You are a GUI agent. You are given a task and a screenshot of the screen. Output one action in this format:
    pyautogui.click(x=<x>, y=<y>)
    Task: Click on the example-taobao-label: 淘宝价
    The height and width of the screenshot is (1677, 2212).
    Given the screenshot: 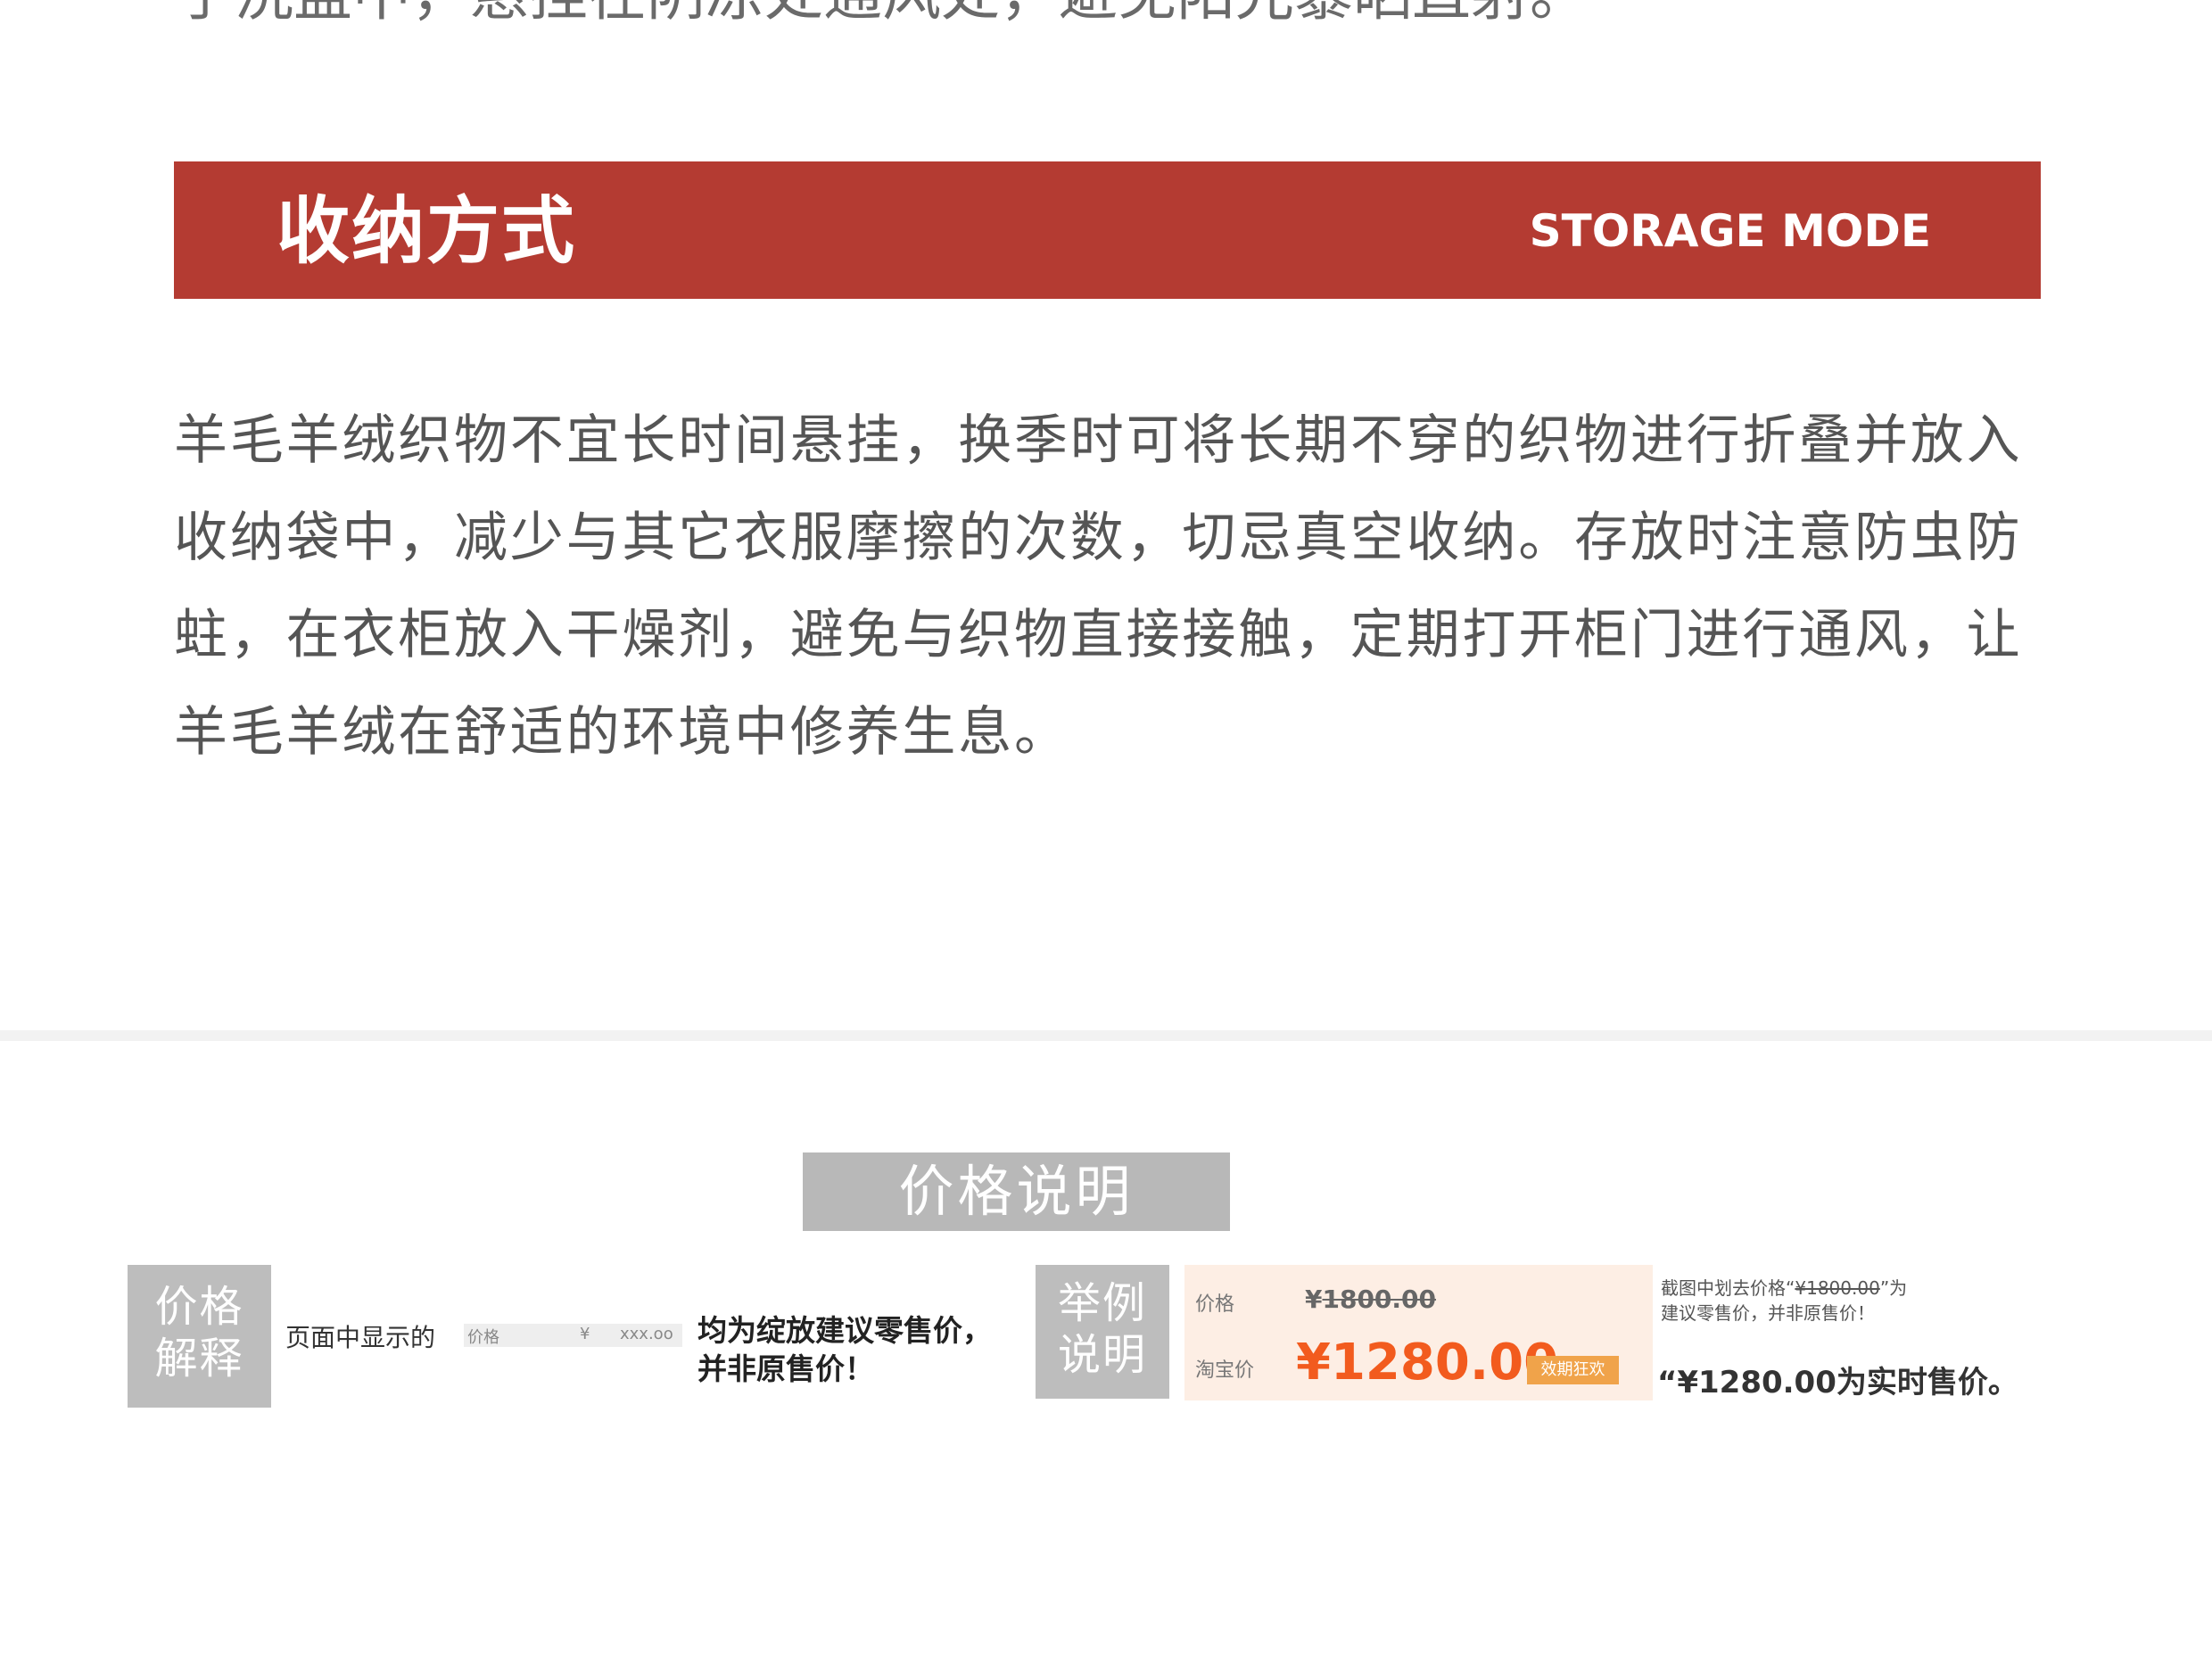 What is the action you would take?
    pyautogui.click(x=1225, y=1370)
    